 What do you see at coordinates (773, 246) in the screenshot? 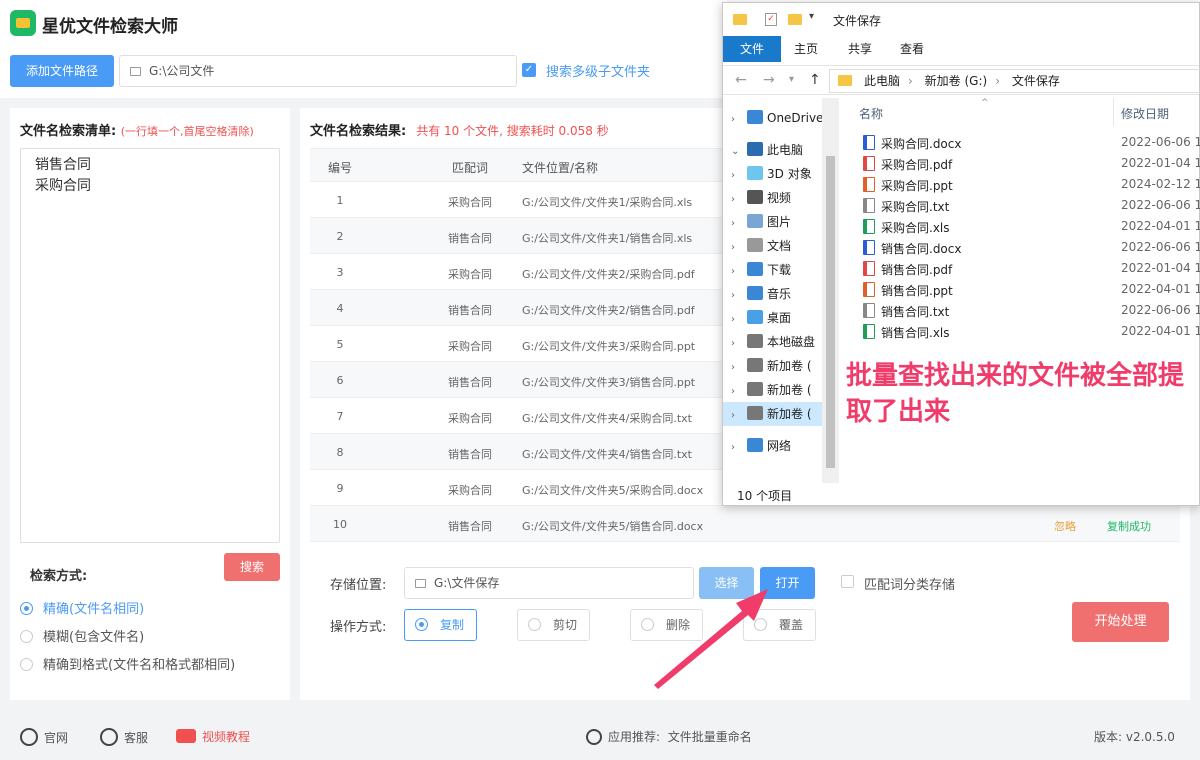
I see `tree-item: › 文档` at bounding box center [773, 246].